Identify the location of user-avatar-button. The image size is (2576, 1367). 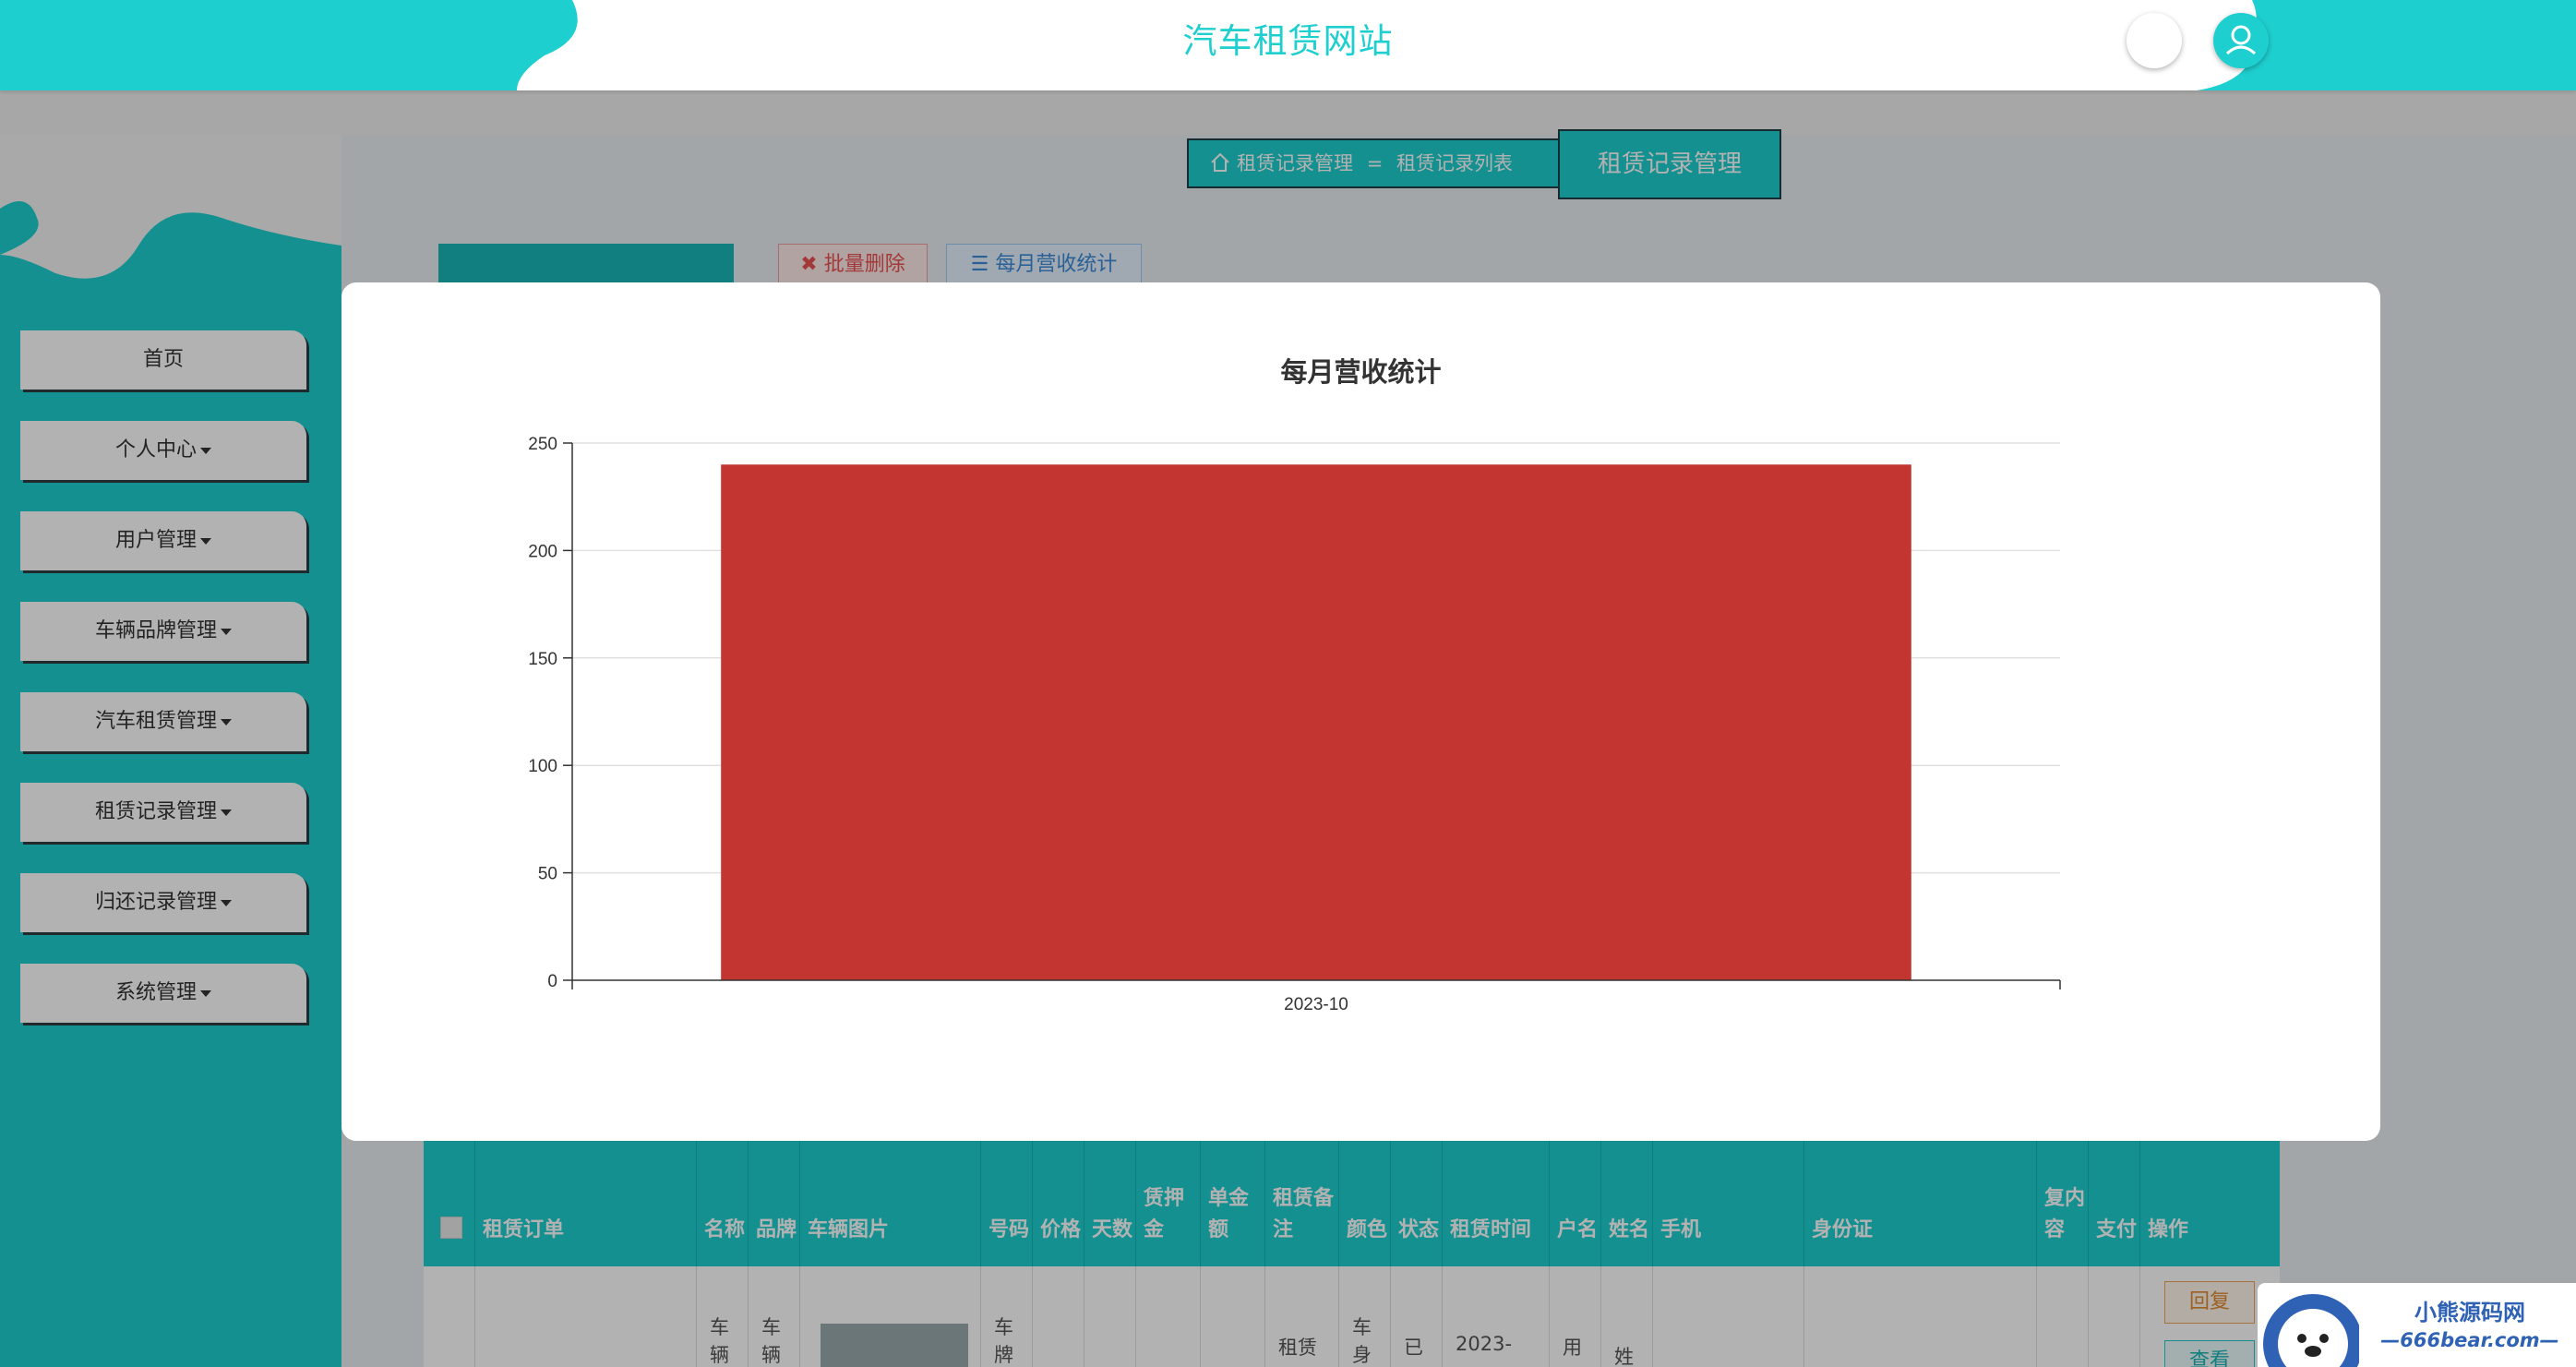
(2241, 40).